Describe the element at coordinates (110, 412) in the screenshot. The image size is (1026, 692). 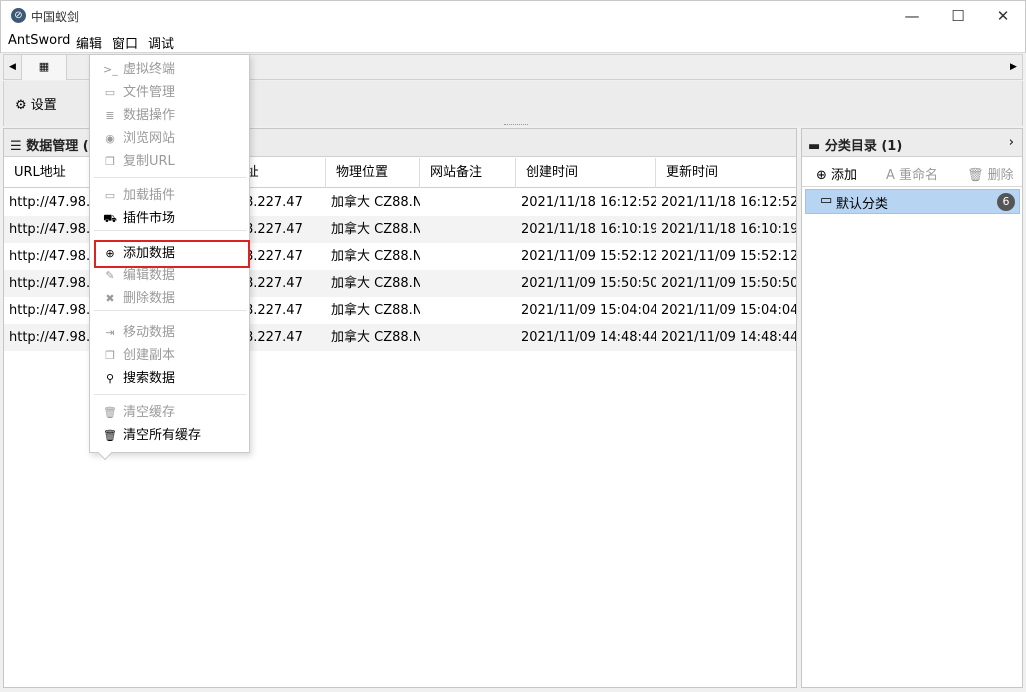
I see `menu-item-icon: 🗑` at that location.